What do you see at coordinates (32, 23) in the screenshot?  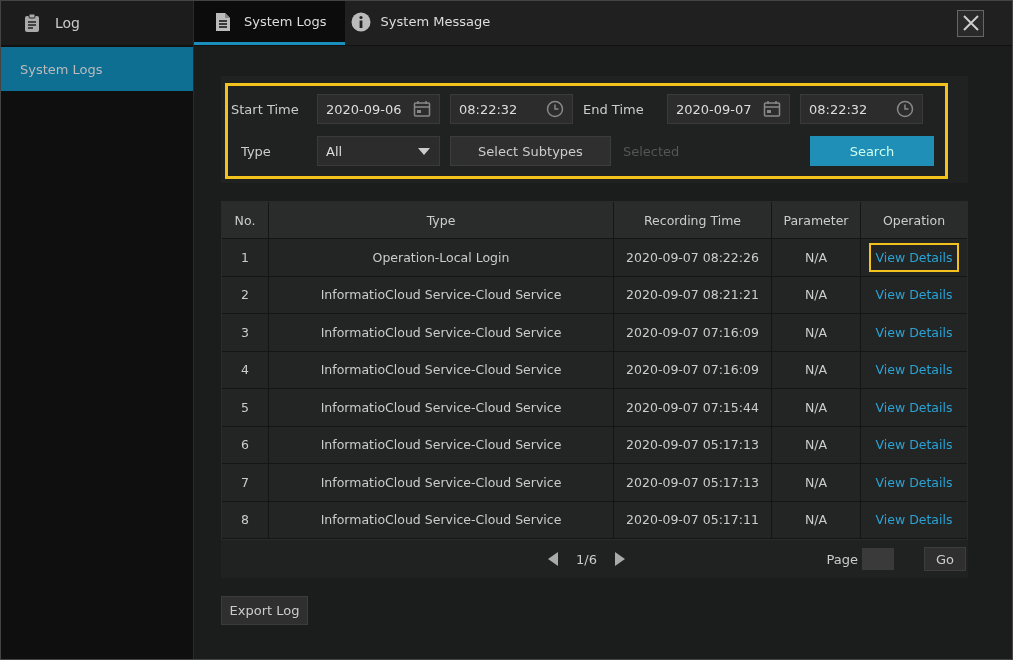 I see `clipboard-icon` at bounding box center [32, 23].